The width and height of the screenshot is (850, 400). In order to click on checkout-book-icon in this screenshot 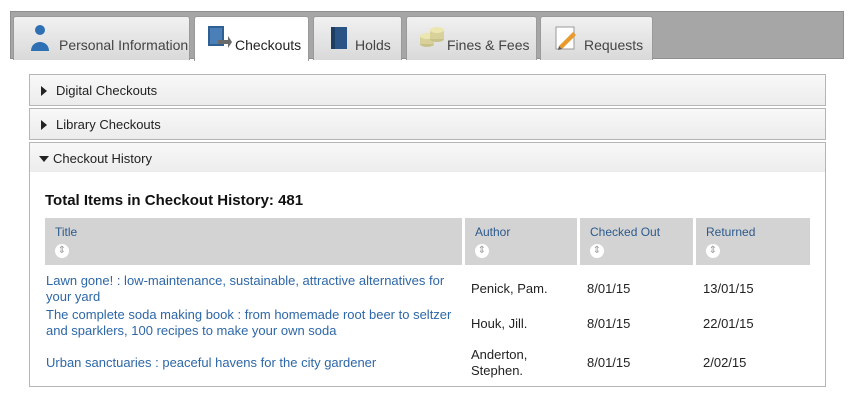, I will do `click(219, 38)`.